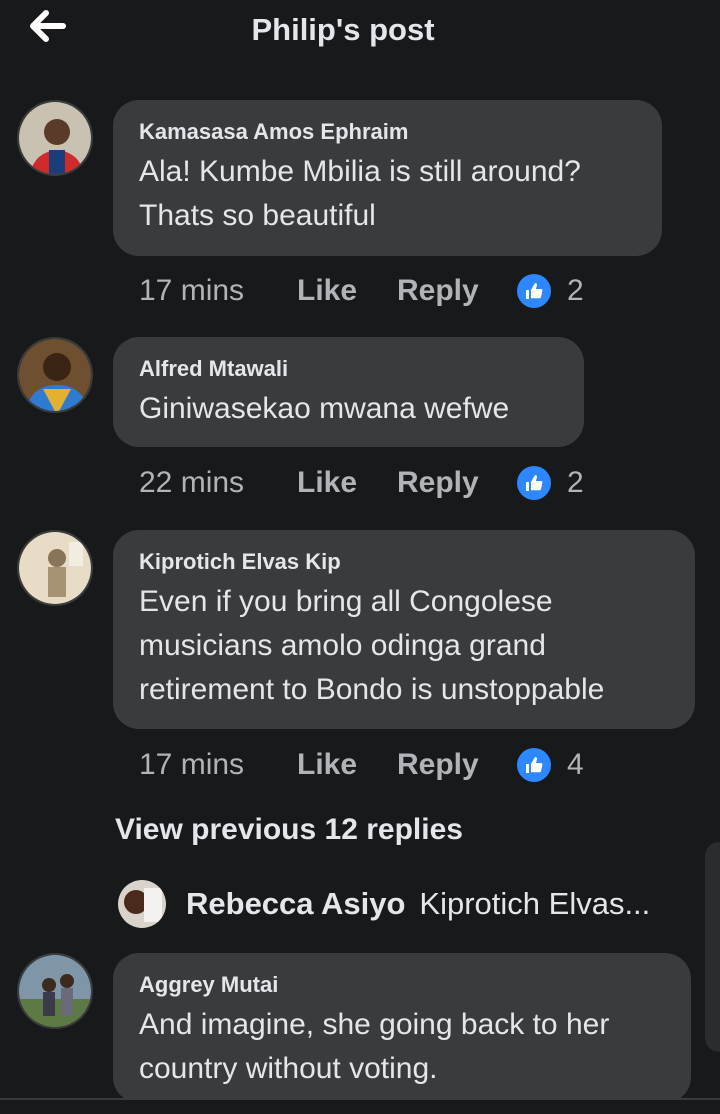 This screenshot has height=1114, width=720. I want to click on comment-actions: 22 mins Like Reply 2, so click(361, 483).